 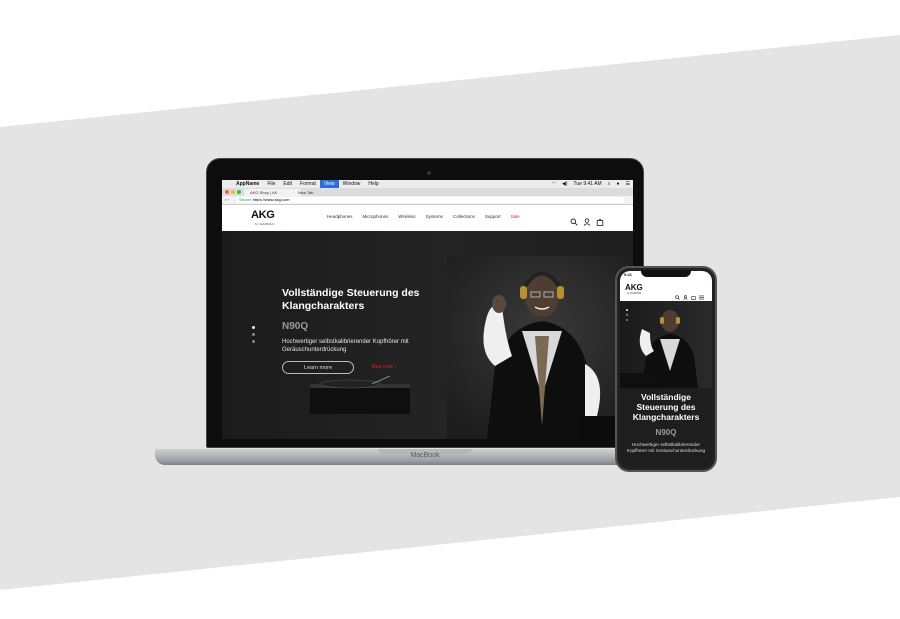 I want to click on phone-akg-logo: AKG, so click(x=634, y=287).